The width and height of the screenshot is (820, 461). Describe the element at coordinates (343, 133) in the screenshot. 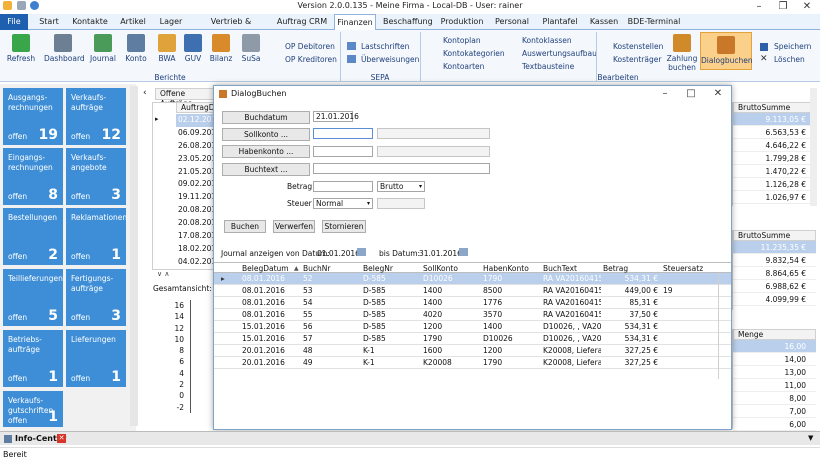

I see `sollkonto-field` at that location.